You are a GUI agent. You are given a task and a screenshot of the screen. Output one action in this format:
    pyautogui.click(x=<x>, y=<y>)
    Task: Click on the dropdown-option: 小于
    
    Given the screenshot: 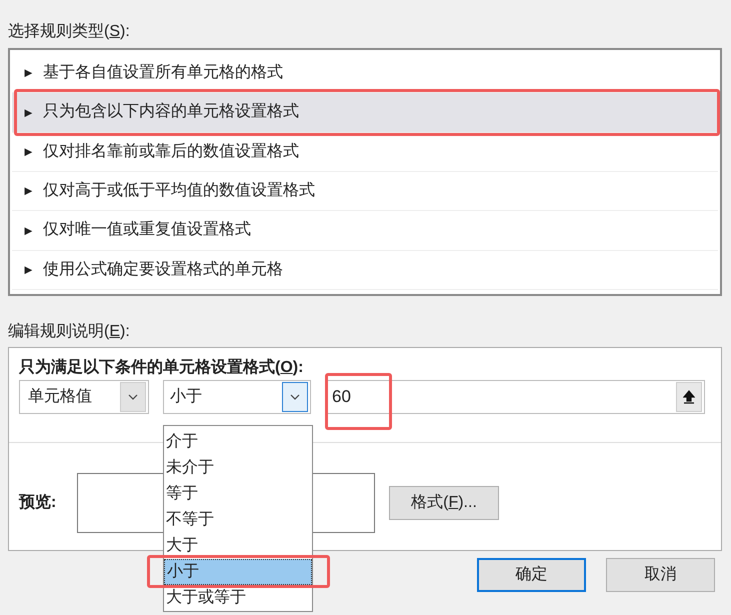 What is the action you would take?
    pyautogui.click(x=238, y=572)
    